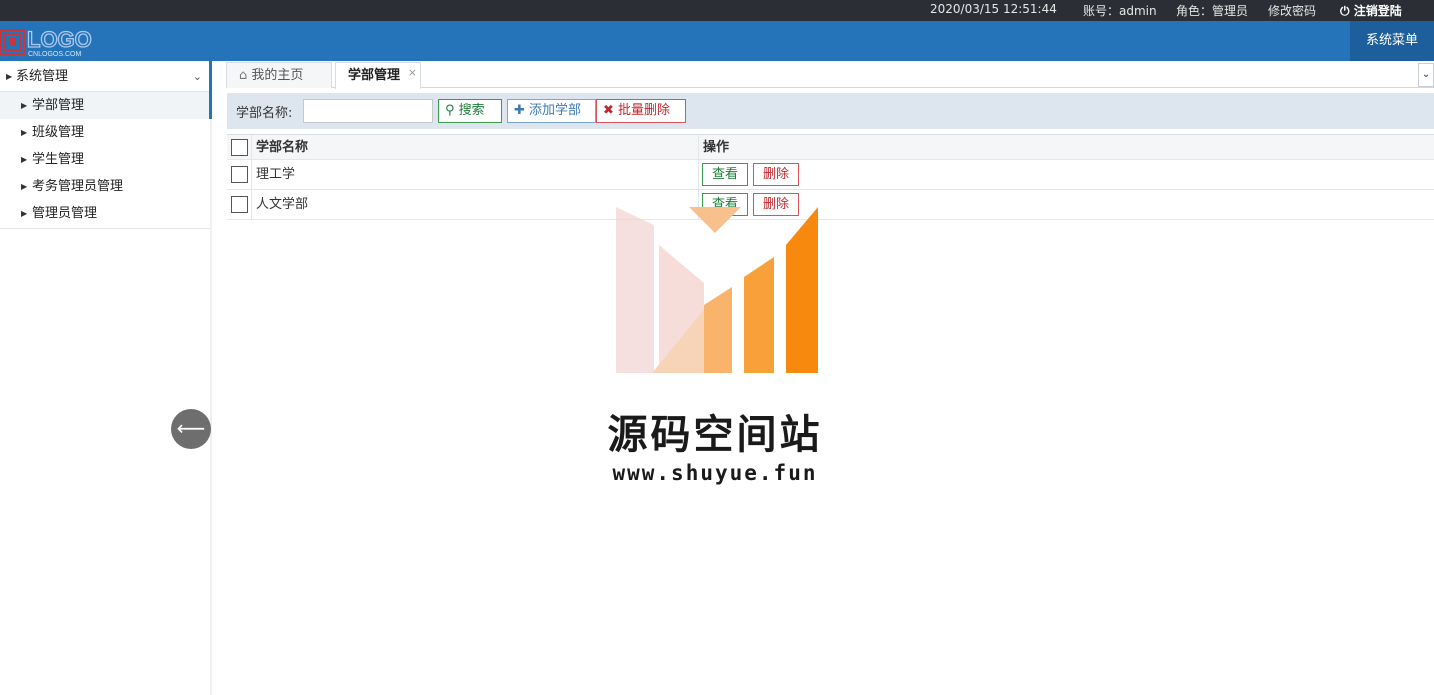  Describe the element at coordinates (717, 41) in the screenshot. I see `app-header: LOGO CNLOGOS.COM 系统菜单` at that location.